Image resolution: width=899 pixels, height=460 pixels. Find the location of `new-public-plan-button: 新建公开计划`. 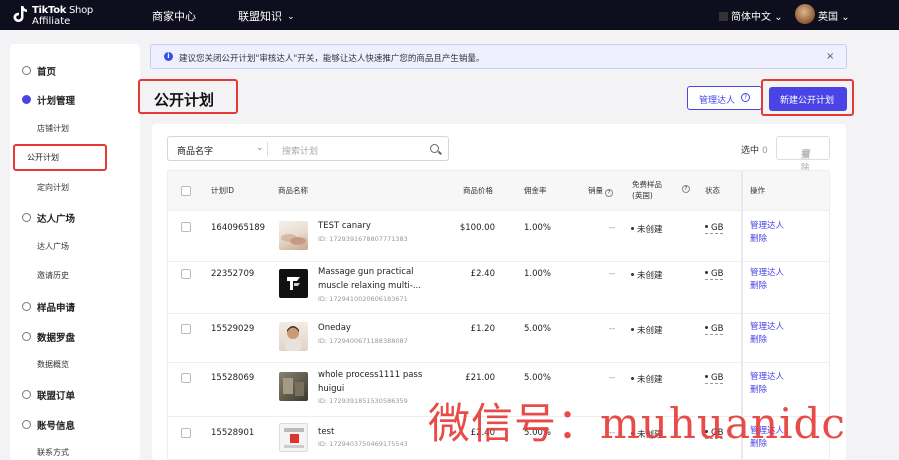

new-public-plan-button: 新建公开计划 is located at coordinates (808, 99).